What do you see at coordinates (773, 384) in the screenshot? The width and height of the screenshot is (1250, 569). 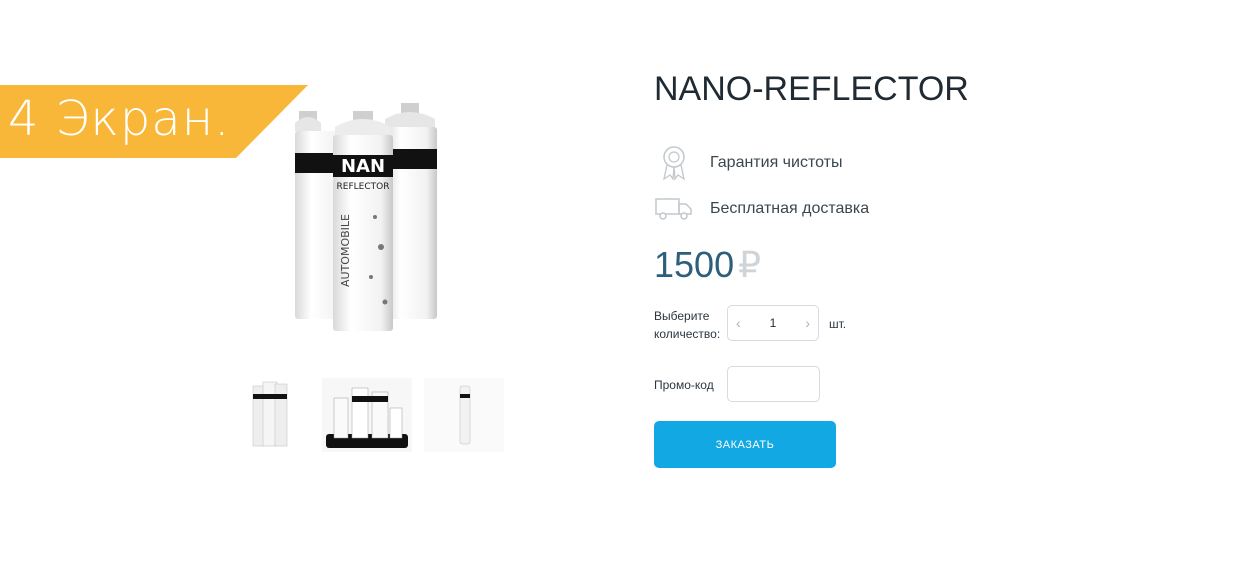 I see `promo-code-input` at bounding box center [773, 384].